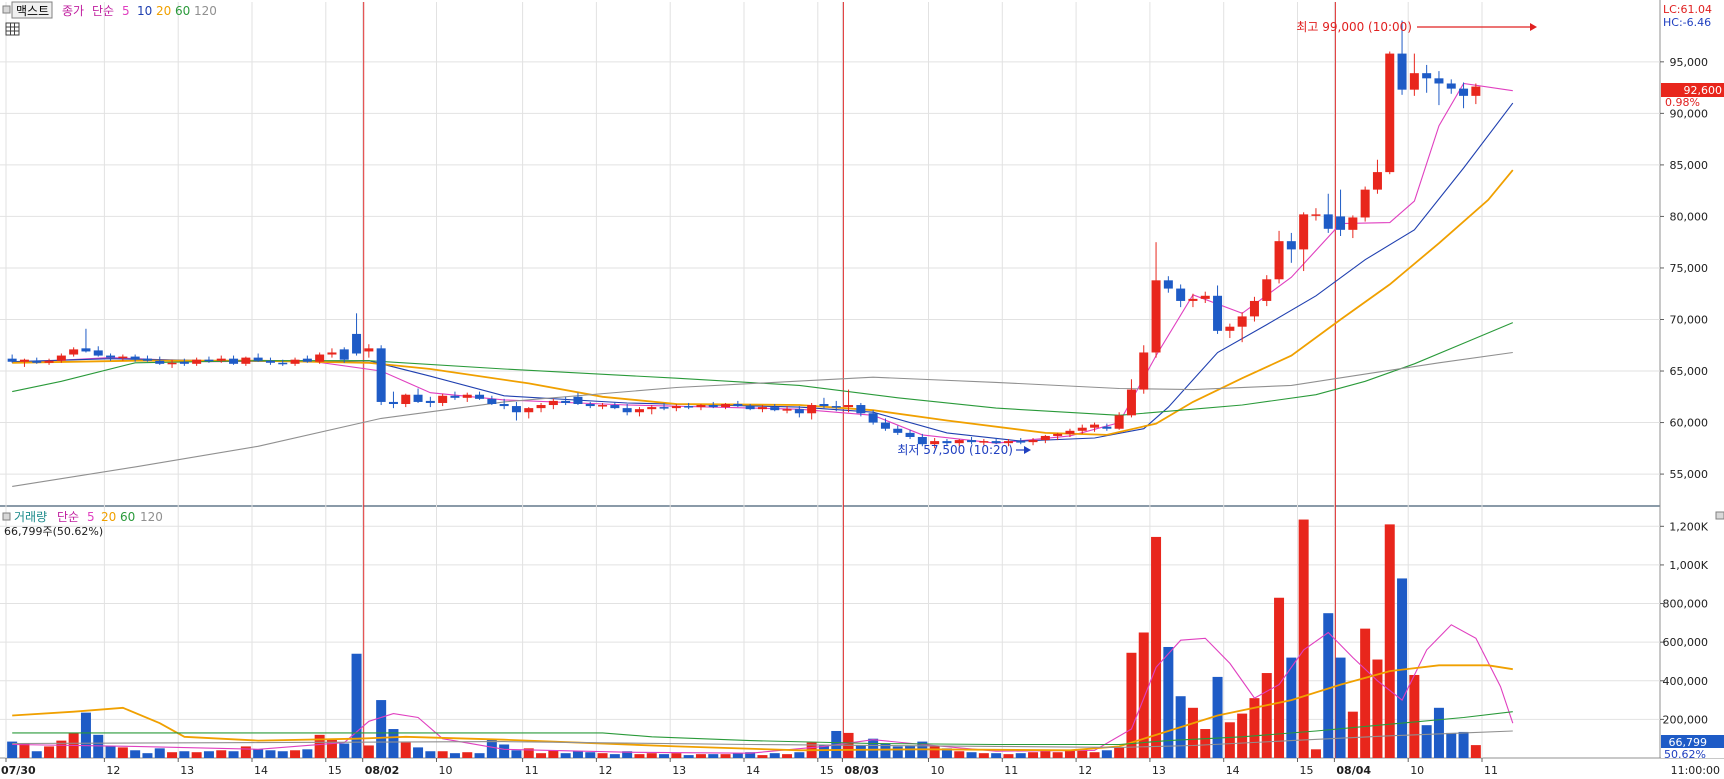 The width and height of the screenshot is (1724, 779). What do you see at coordinates (1689, 165) in the screenshot?
I see `y-tick-label: 85,000` at bounding box center [1689, 165].